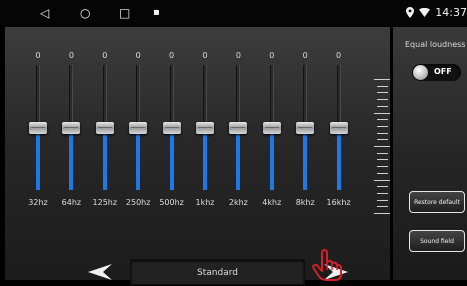 The image size is (467, 286). Describe the element at coordinates (435, 44) in the screenshot. I see `loudness-label: Equal loudness` at that location.